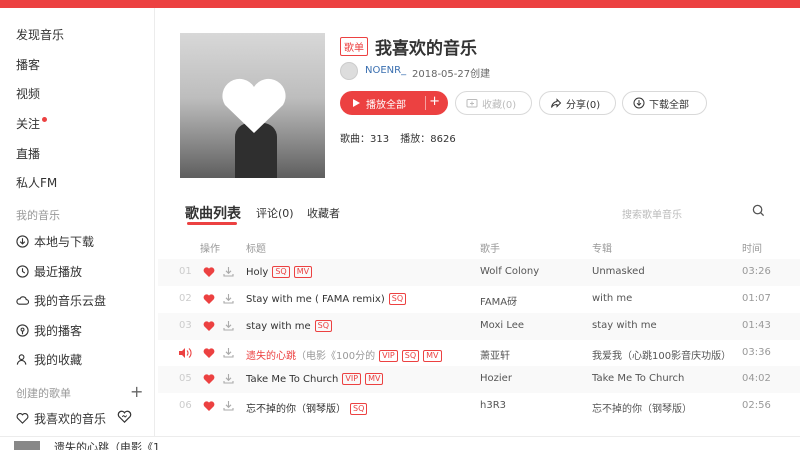 Image resolution: width=800 pixels, height=450 pixels. What do you see at coordinates (38, 215) in the screenshot?
I see `section-label-my-music: 我的音乐` at bounding box center [38, 215].